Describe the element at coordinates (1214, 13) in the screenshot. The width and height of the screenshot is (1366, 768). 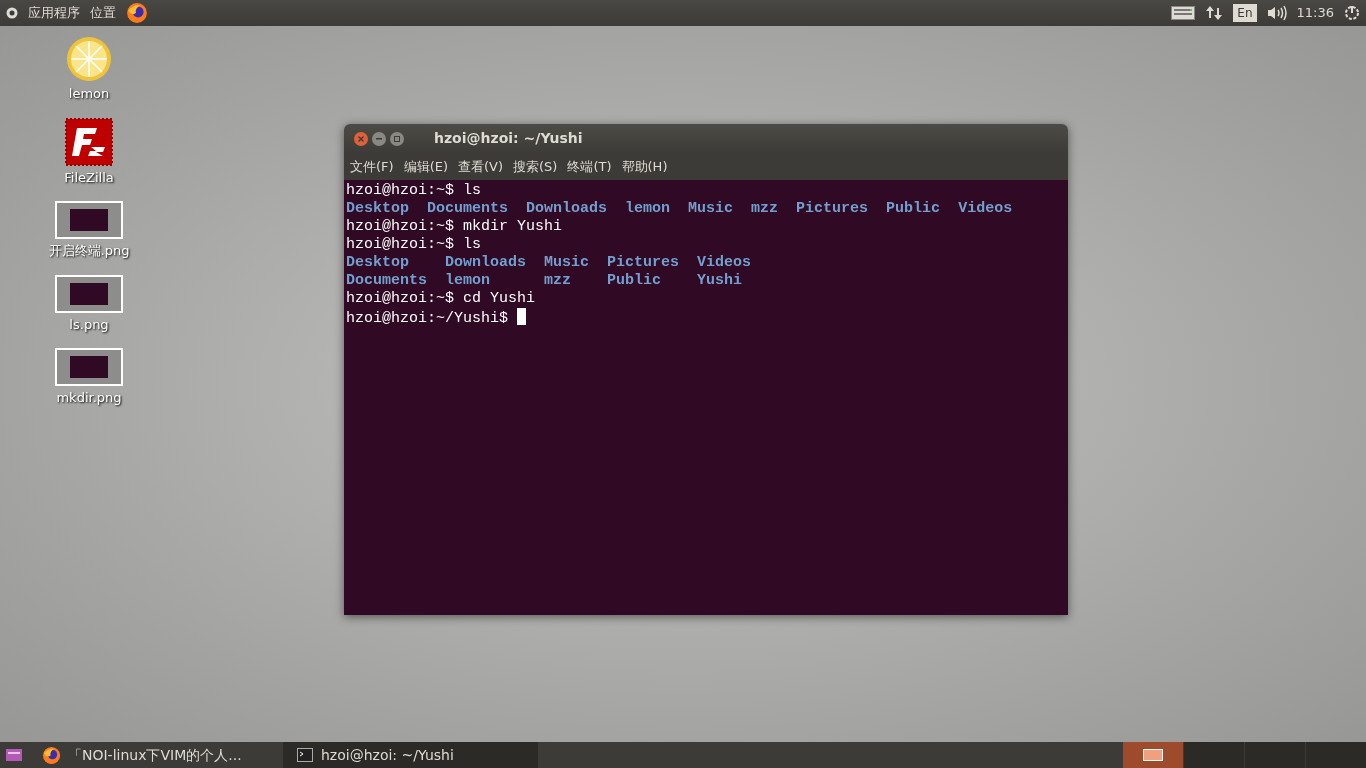
I see `network-arrows-icon` at that location.